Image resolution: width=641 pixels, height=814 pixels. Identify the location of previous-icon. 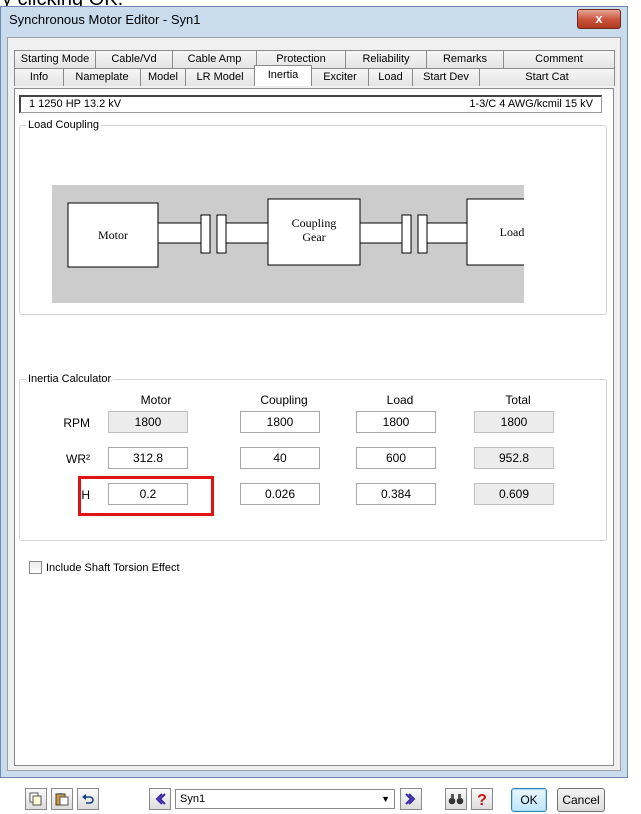
(160, 799).